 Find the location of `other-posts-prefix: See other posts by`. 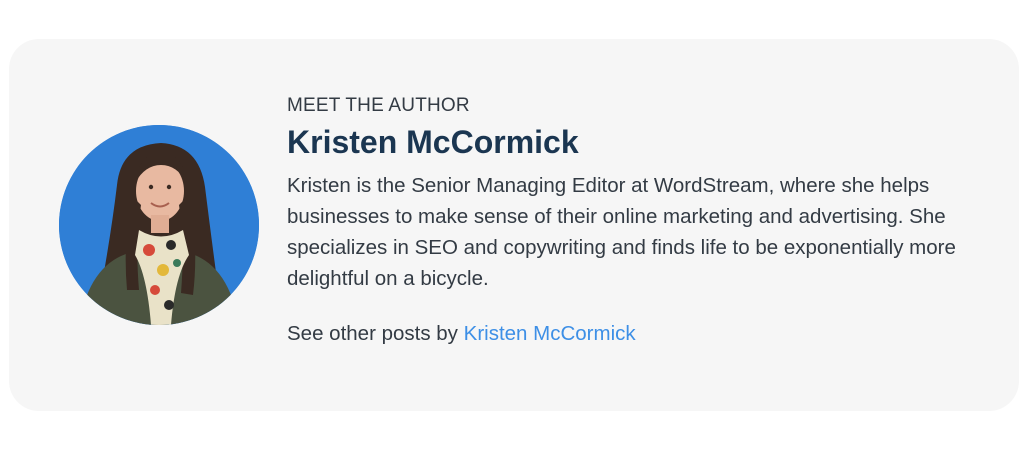

other-posts-prefix: See other posts by is located at coordinates (372, 333).